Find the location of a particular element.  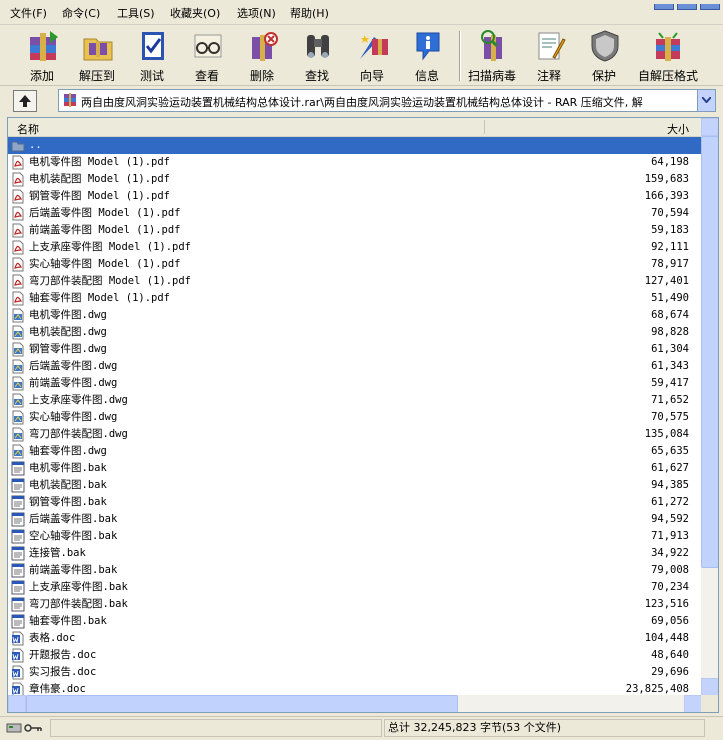

delete-button: 删除 is located at coordinates (262, 55).